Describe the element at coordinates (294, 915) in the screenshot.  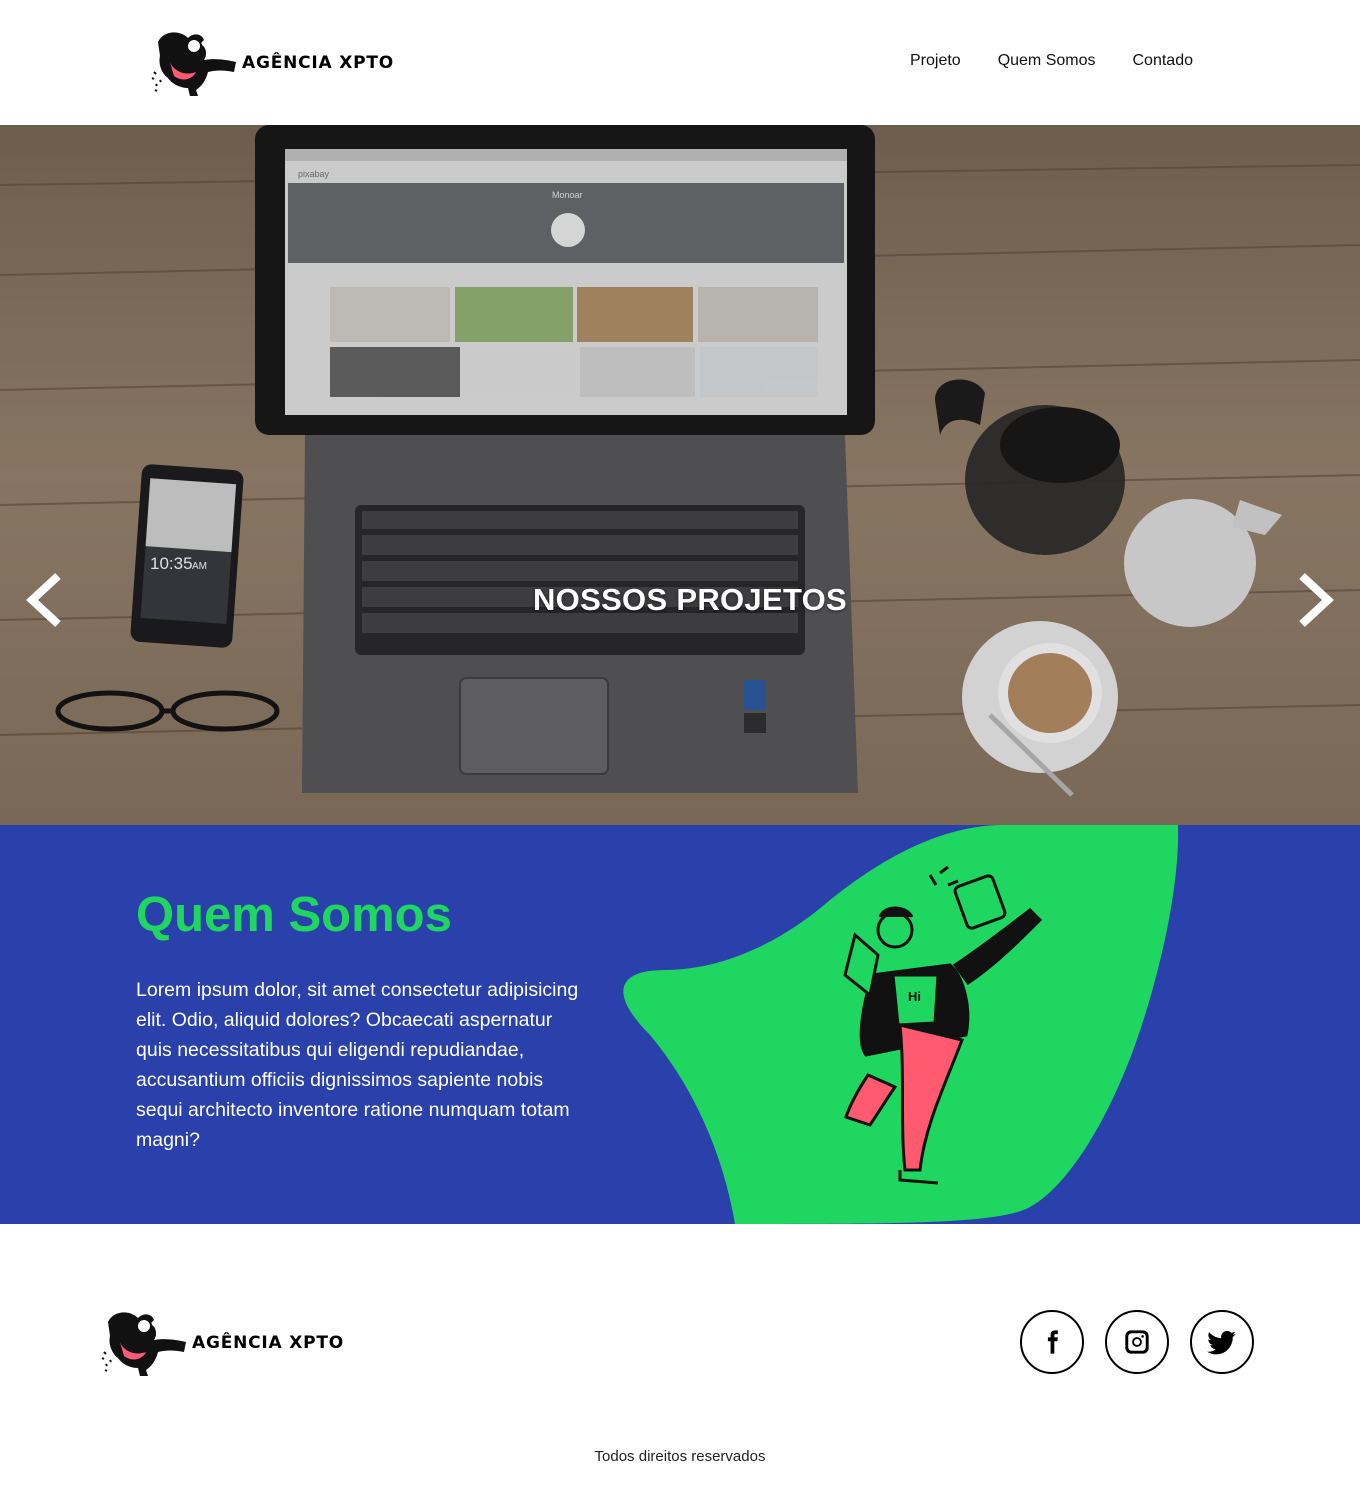
I see `about-title: Quem Somos` at that location.